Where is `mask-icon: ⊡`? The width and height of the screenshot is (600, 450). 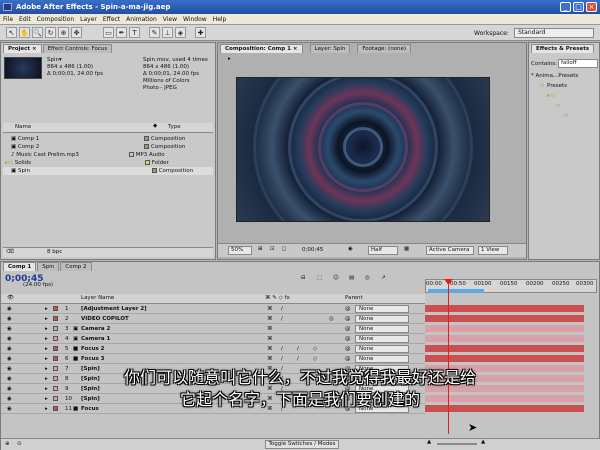
mask-icon: ⊡ is located at coordinates (272, 249).